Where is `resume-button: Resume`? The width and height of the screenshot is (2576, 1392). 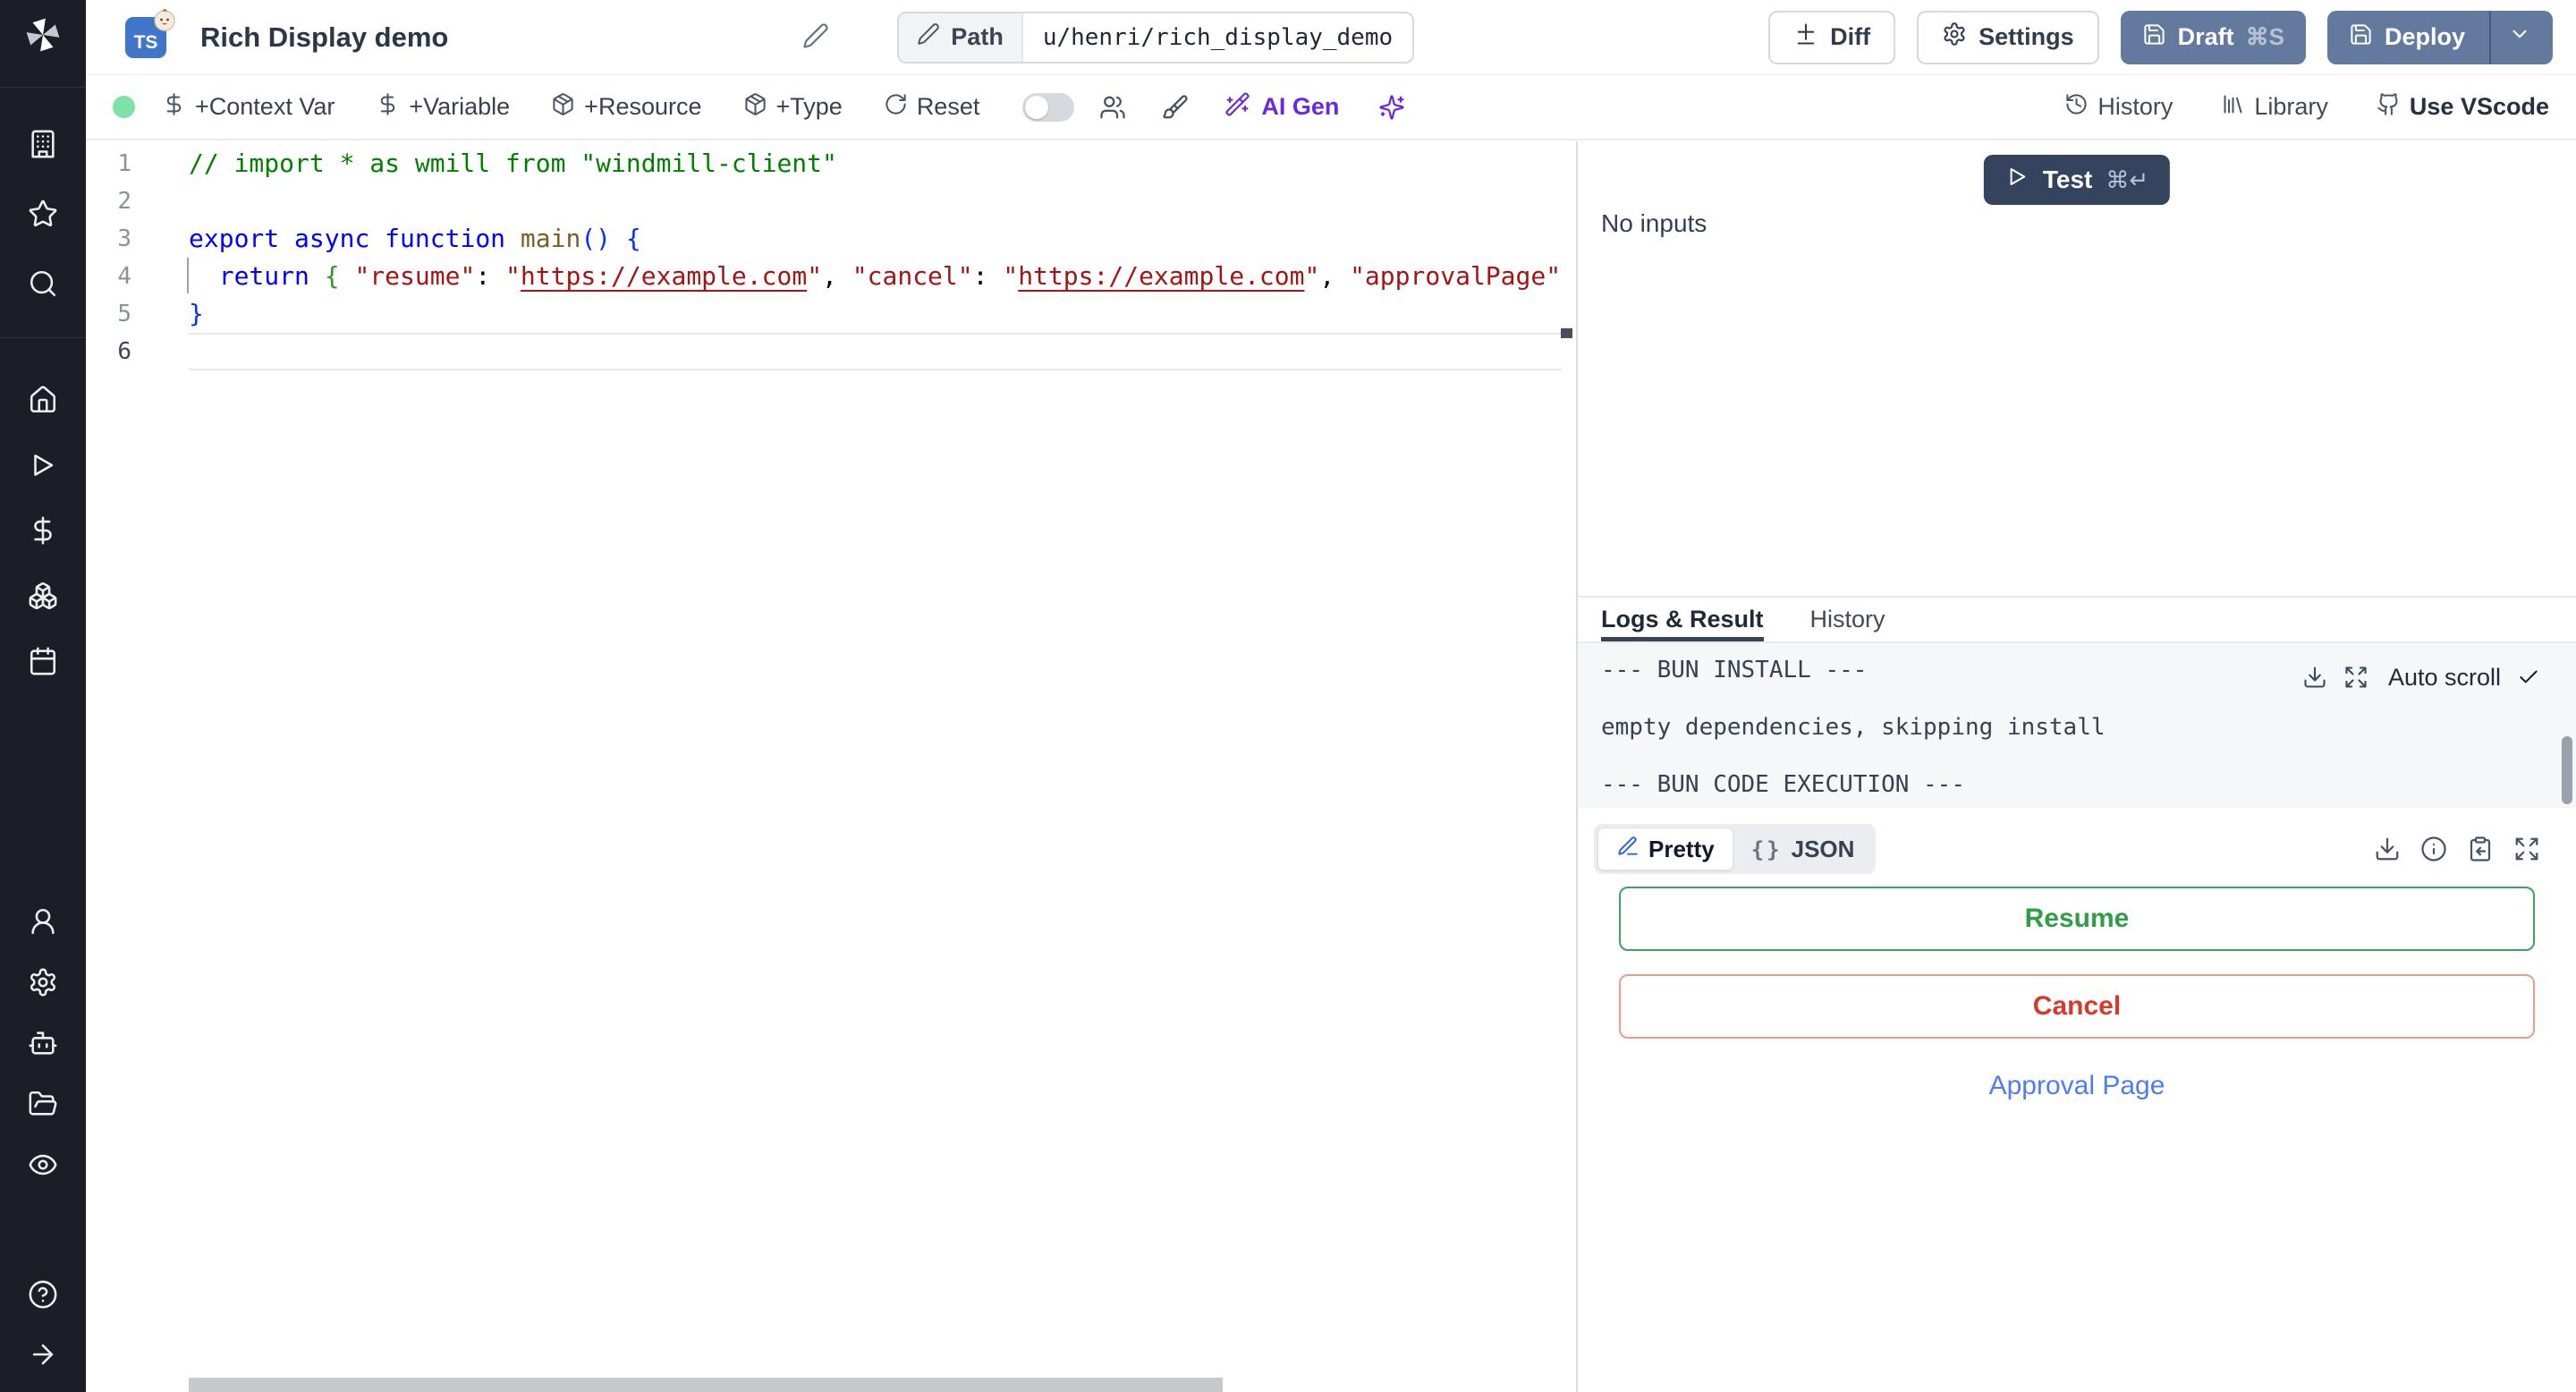
resume-button: Resume is located at coordinates (2077, 919).